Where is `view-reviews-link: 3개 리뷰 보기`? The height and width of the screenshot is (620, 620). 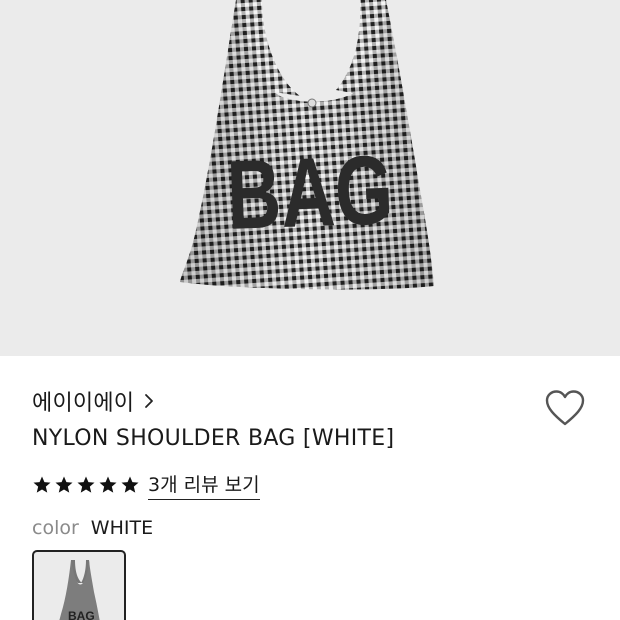 view-reviews-link: 3개 리뷰 보기 is located at coordinates (204, 485).